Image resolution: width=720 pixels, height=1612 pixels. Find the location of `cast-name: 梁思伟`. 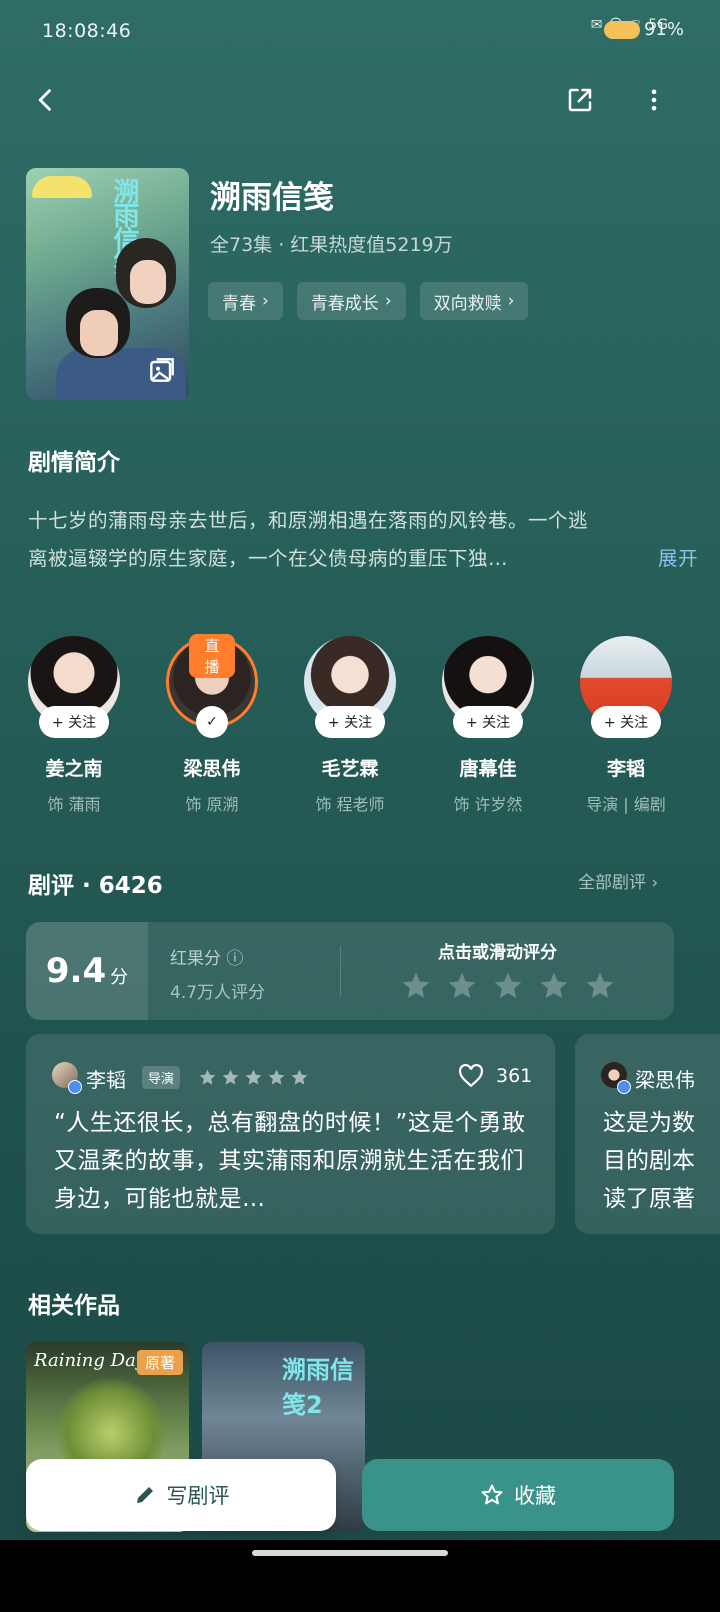

cast-name: 梁思伟 is located at coordinates (212, 769).